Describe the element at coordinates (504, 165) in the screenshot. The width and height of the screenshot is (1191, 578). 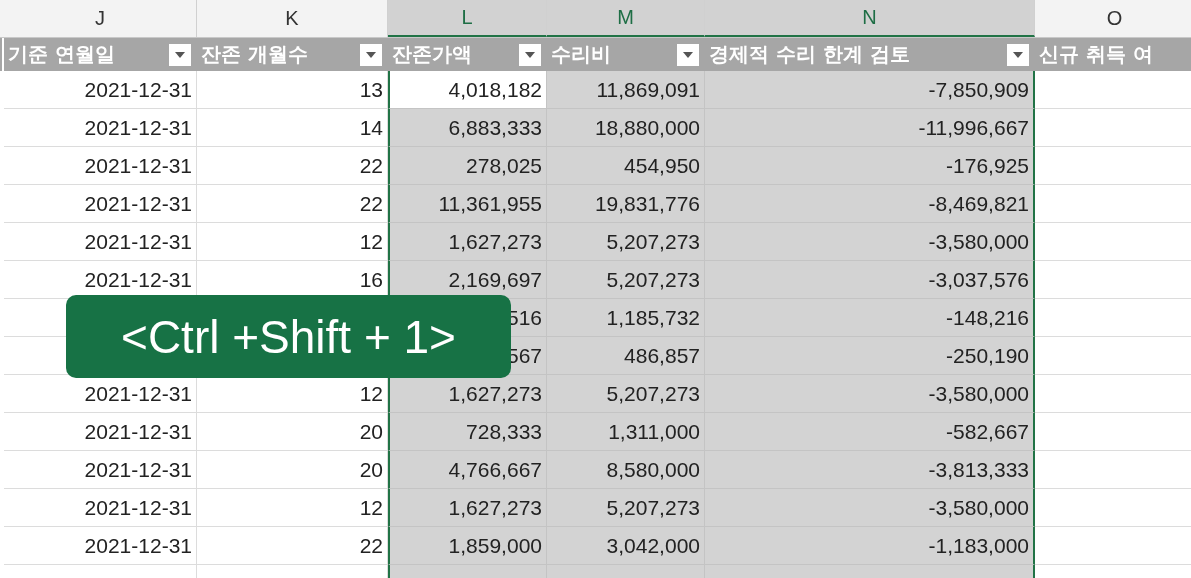
I see `cell-value: 278,025` at that location.